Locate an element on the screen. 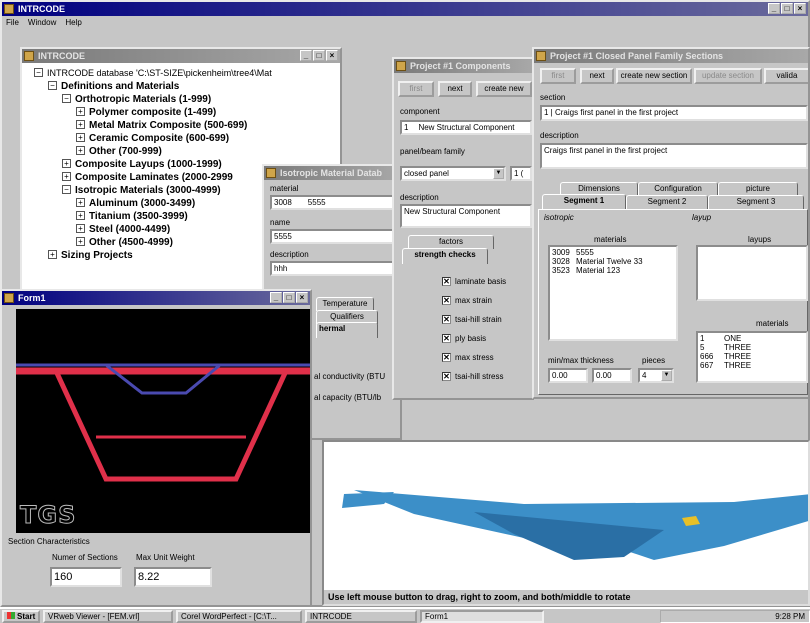  menu-file: File is located at coordinates (12, 22).